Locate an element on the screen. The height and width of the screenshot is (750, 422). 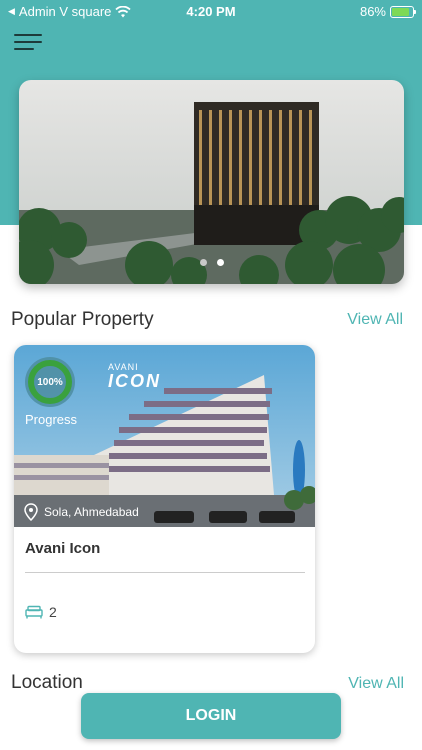
battery-icon is located at coordinates (403, 11).